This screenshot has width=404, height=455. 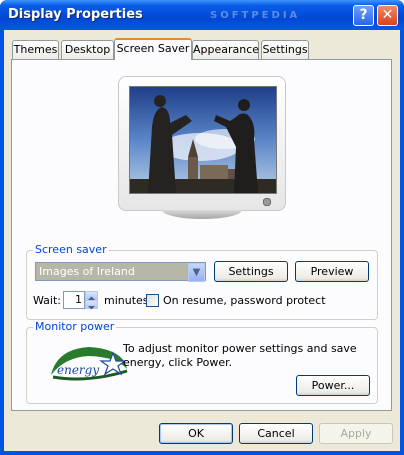 What do you see at coordinates (91, 295) in the screenshot?
I see `wait-increment-button` at bounding box center [91, 295].